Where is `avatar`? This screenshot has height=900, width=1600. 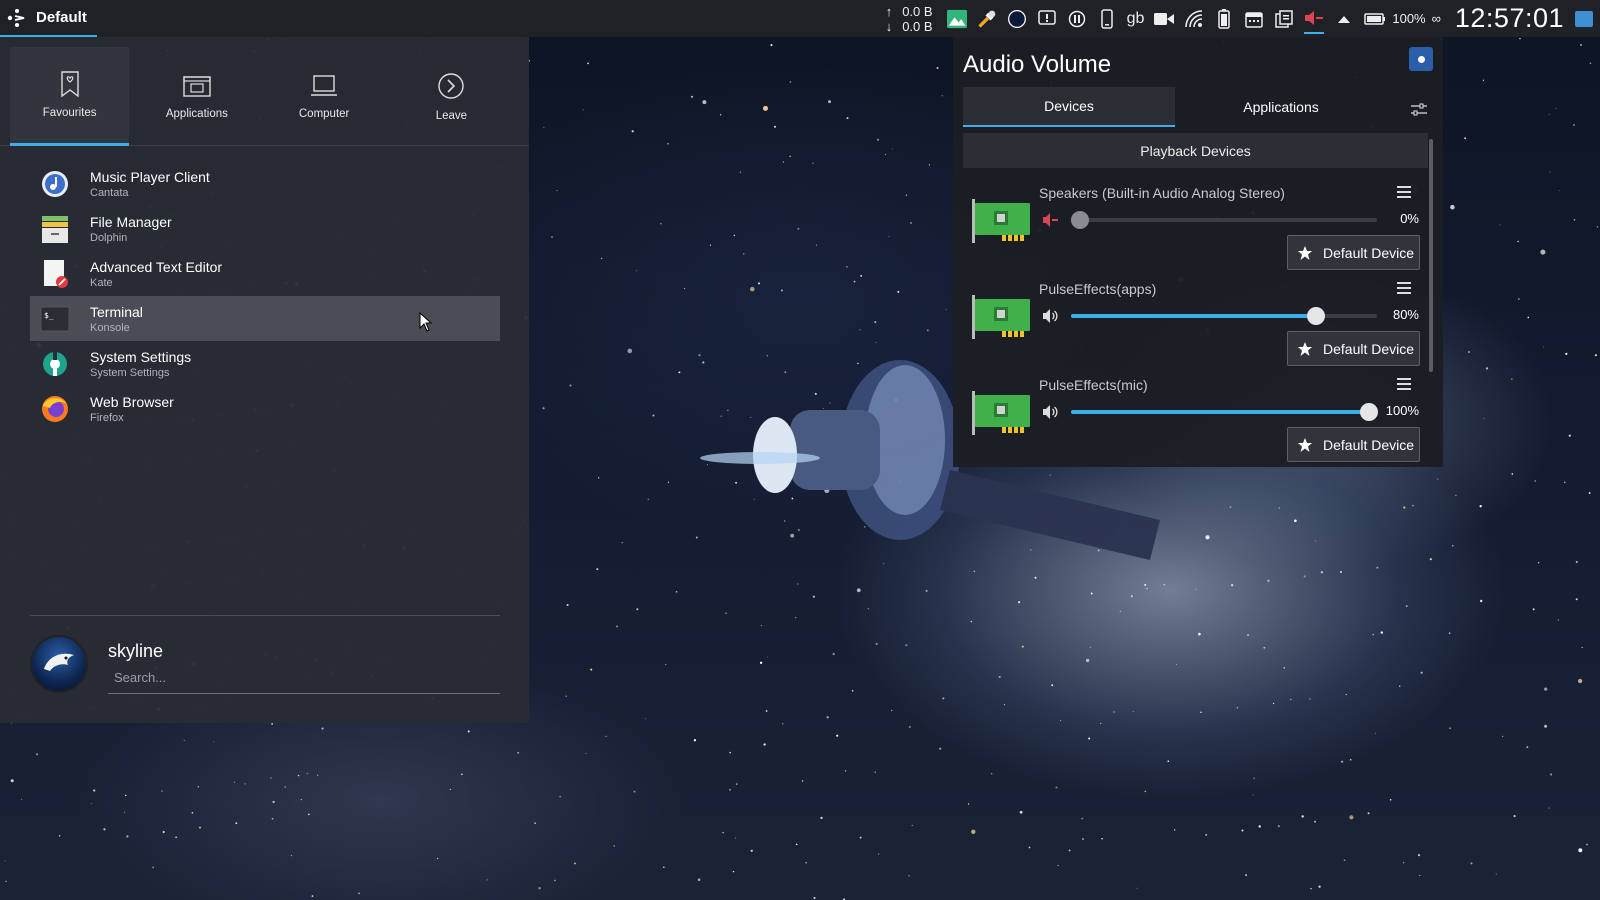
avatar is located at coordinates (59, 664).